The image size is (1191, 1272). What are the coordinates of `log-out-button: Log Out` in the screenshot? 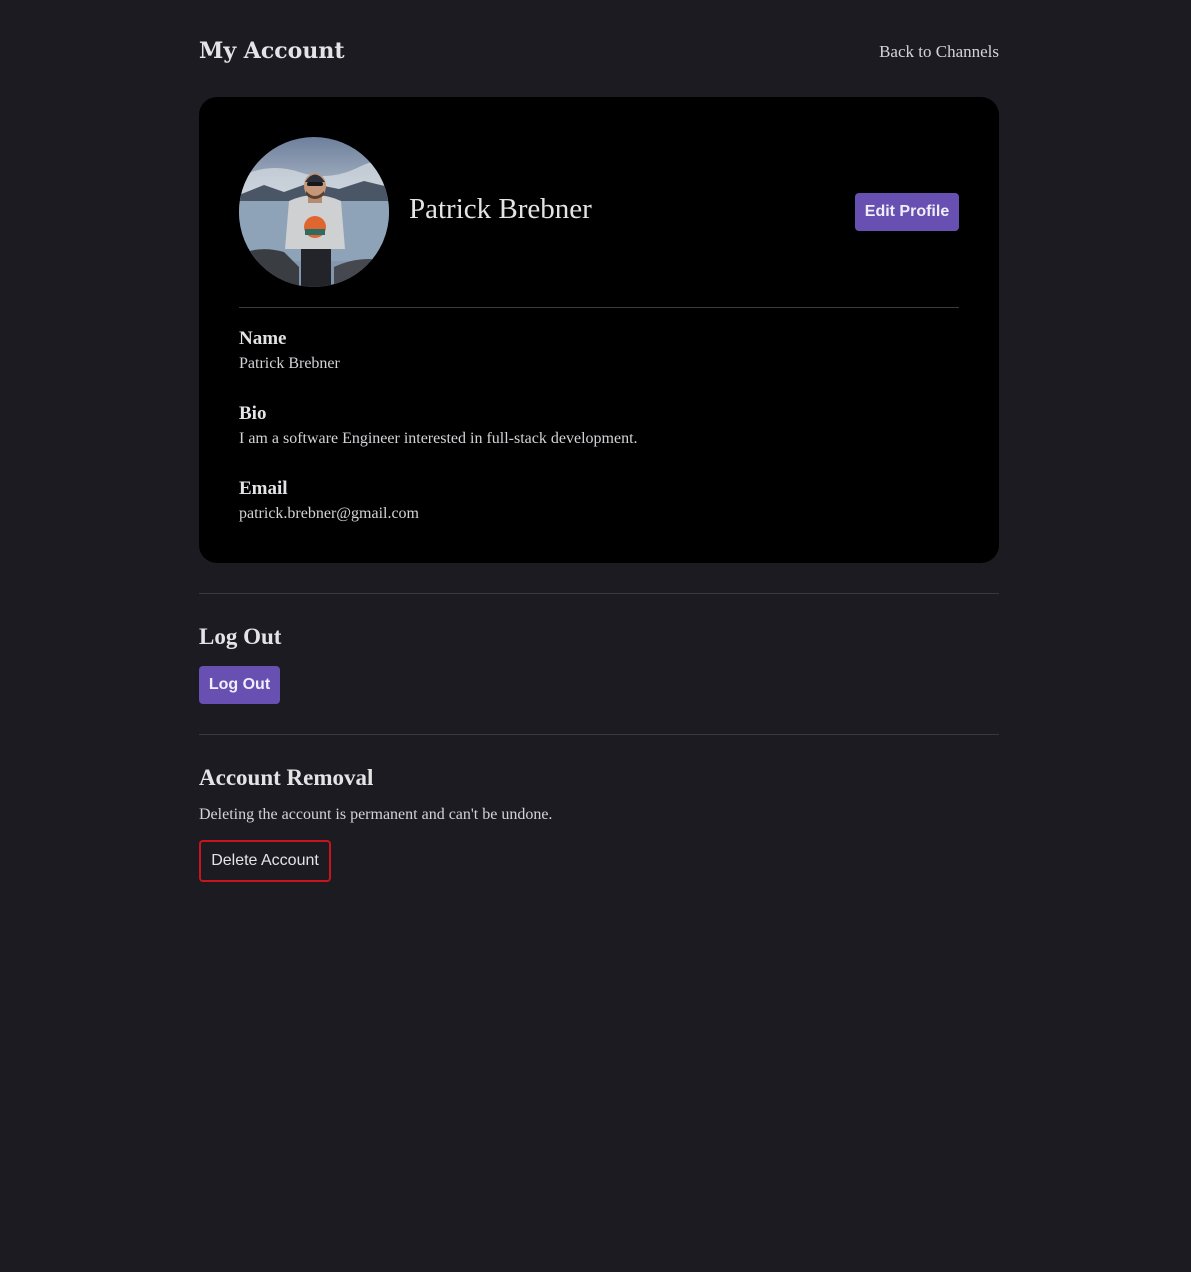 It's located at (239, 685).